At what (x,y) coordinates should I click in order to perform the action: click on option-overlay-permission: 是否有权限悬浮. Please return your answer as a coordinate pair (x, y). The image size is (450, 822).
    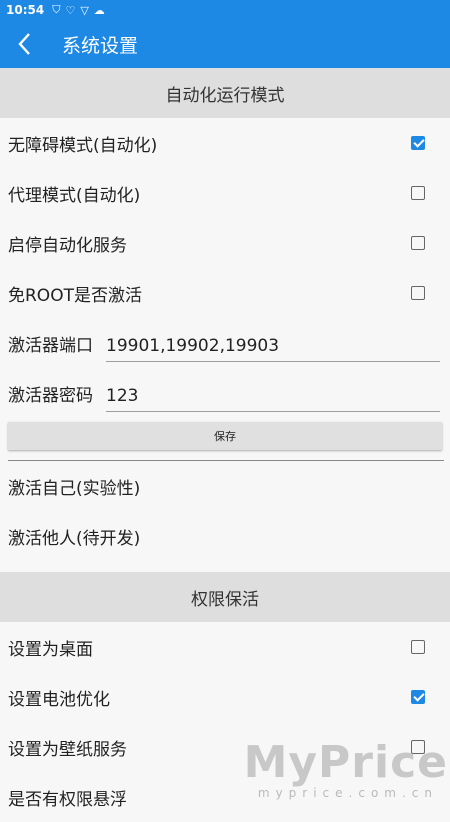
    Looking at the image, I should click on (225, 797).